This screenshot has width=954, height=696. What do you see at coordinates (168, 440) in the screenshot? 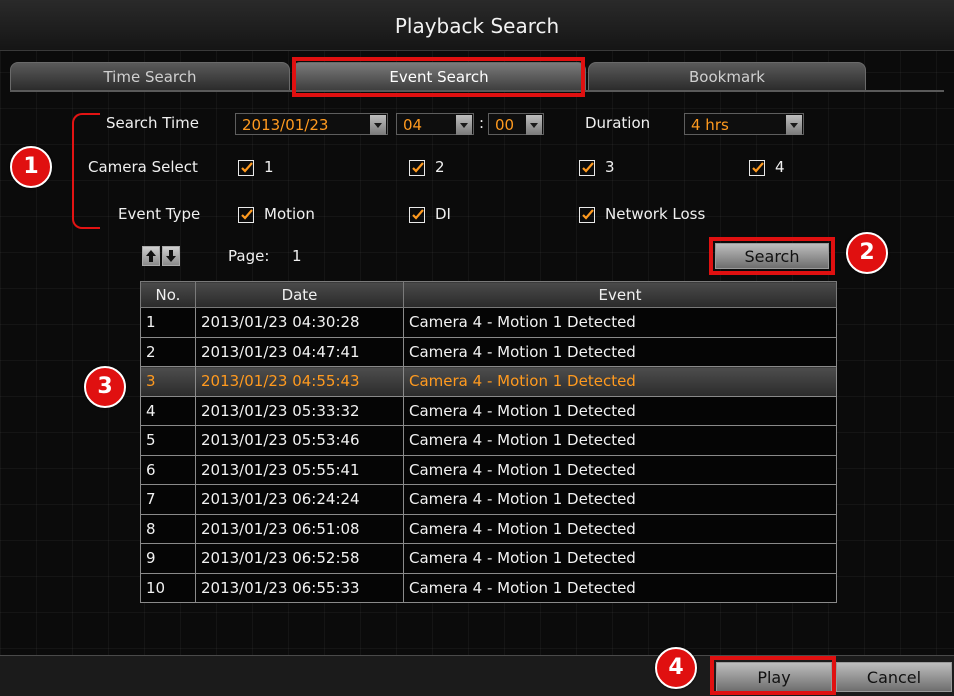
I see `row-number-cell: 5` at bounding box center [168, 440].